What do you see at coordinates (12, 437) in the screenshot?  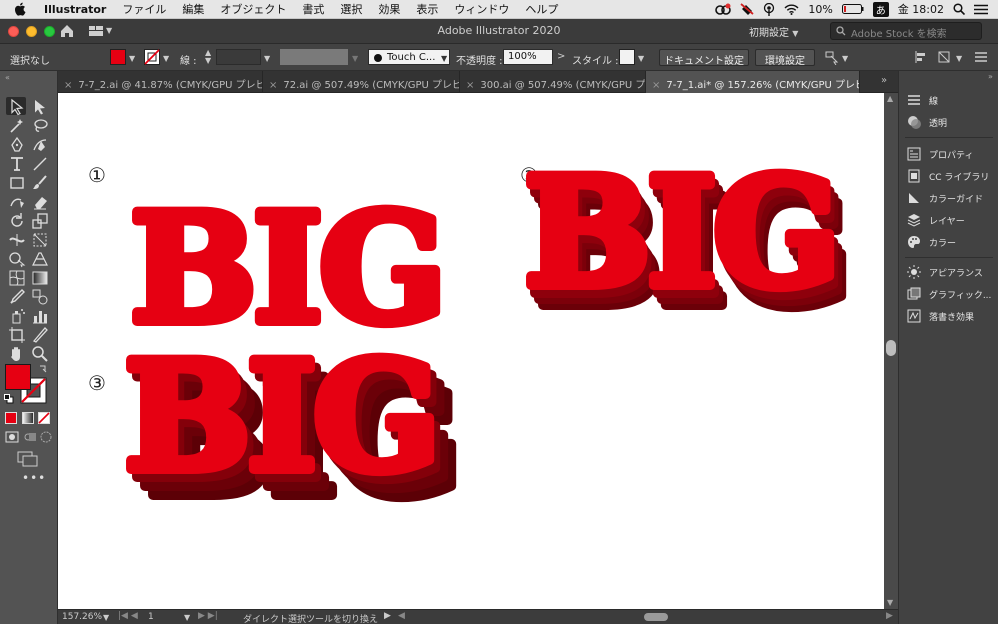 I see `draw-normal-icon` at bounding box center [12, 437].